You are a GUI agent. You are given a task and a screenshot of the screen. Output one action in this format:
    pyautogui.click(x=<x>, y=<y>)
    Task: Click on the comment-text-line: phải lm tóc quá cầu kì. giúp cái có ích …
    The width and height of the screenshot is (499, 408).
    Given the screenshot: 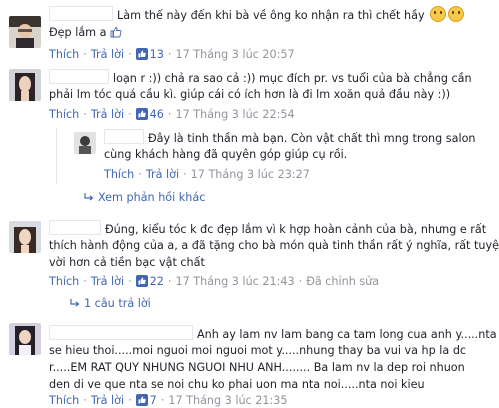 What is the action you would take?
    pyautogui.click(x=250, y=94)
    